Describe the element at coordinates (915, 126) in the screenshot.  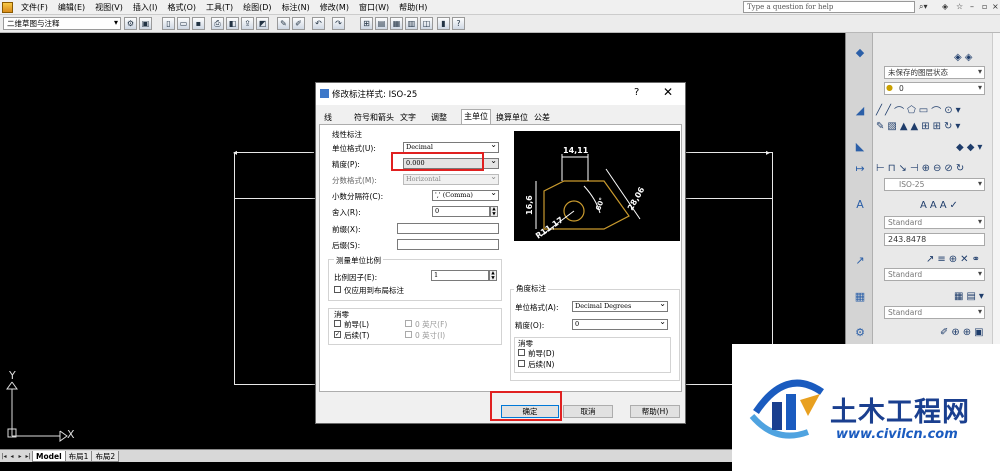
I see `region-icon: ▲` at that location.